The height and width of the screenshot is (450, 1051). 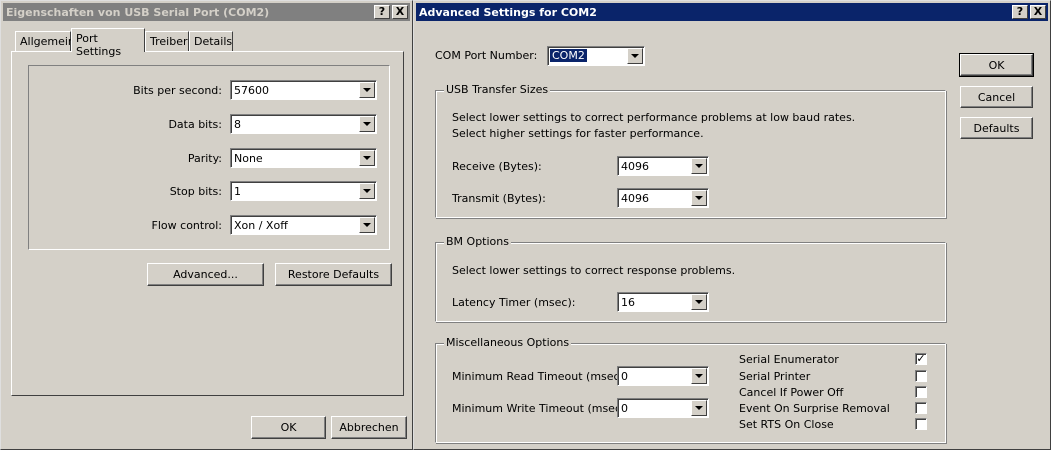 I want to click on defaults-button: Defaults, so click(x=996, y=128).